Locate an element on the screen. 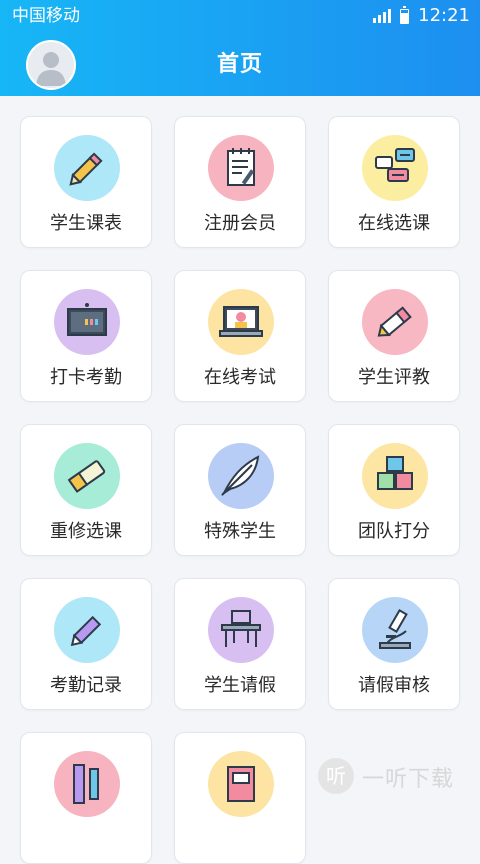  header-bar: 中国移动 12:21 首页 is located at coordinates (240, 48).